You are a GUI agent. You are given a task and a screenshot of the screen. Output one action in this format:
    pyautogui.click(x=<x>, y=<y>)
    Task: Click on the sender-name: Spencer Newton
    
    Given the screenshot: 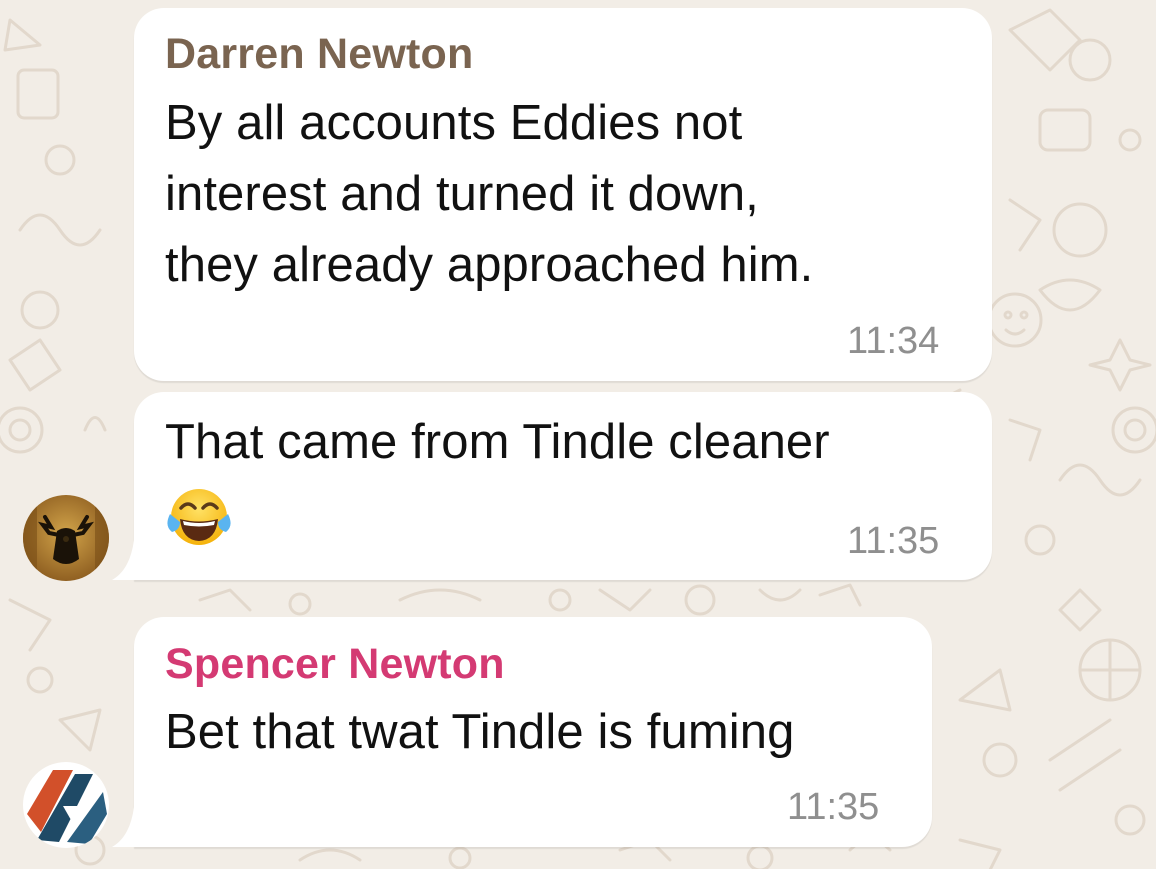 What is the action you would take?
    pyautogui.click(x=335, y=664)
    